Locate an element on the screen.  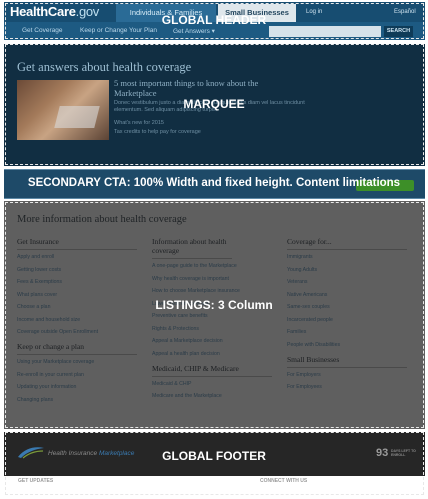
annotation-marquee: MARQUEE is located at coordinates (214, 104).